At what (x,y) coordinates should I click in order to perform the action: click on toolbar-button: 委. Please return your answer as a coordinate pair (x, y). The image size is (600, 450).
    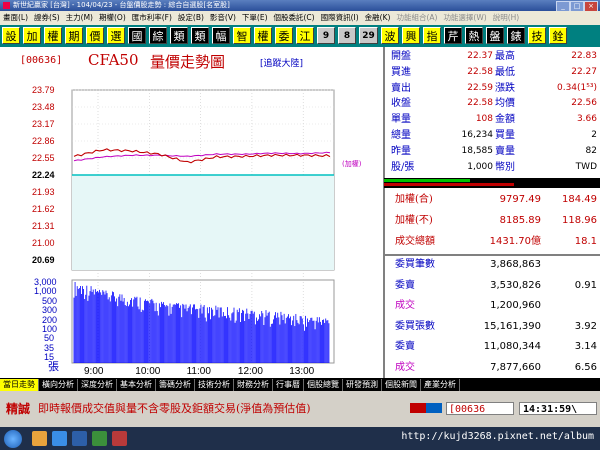
    Looking at the image, I should click on (284, 35).